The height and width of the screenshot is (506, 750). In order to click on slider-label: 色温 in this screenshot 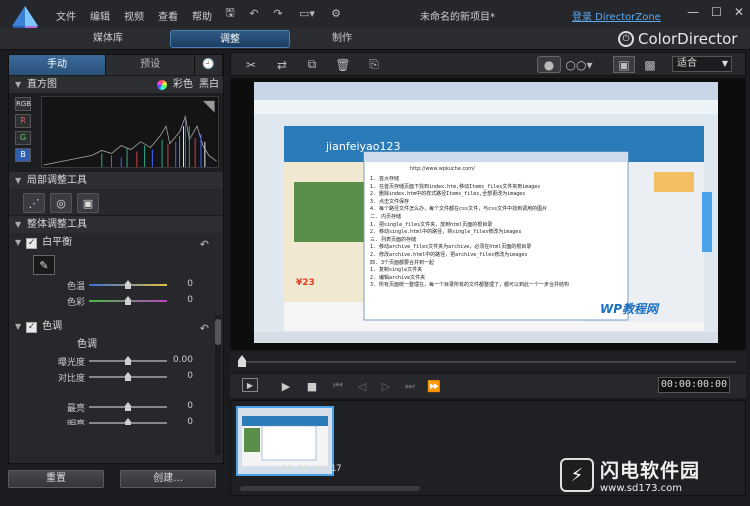, I will do `click(75, 287)`.